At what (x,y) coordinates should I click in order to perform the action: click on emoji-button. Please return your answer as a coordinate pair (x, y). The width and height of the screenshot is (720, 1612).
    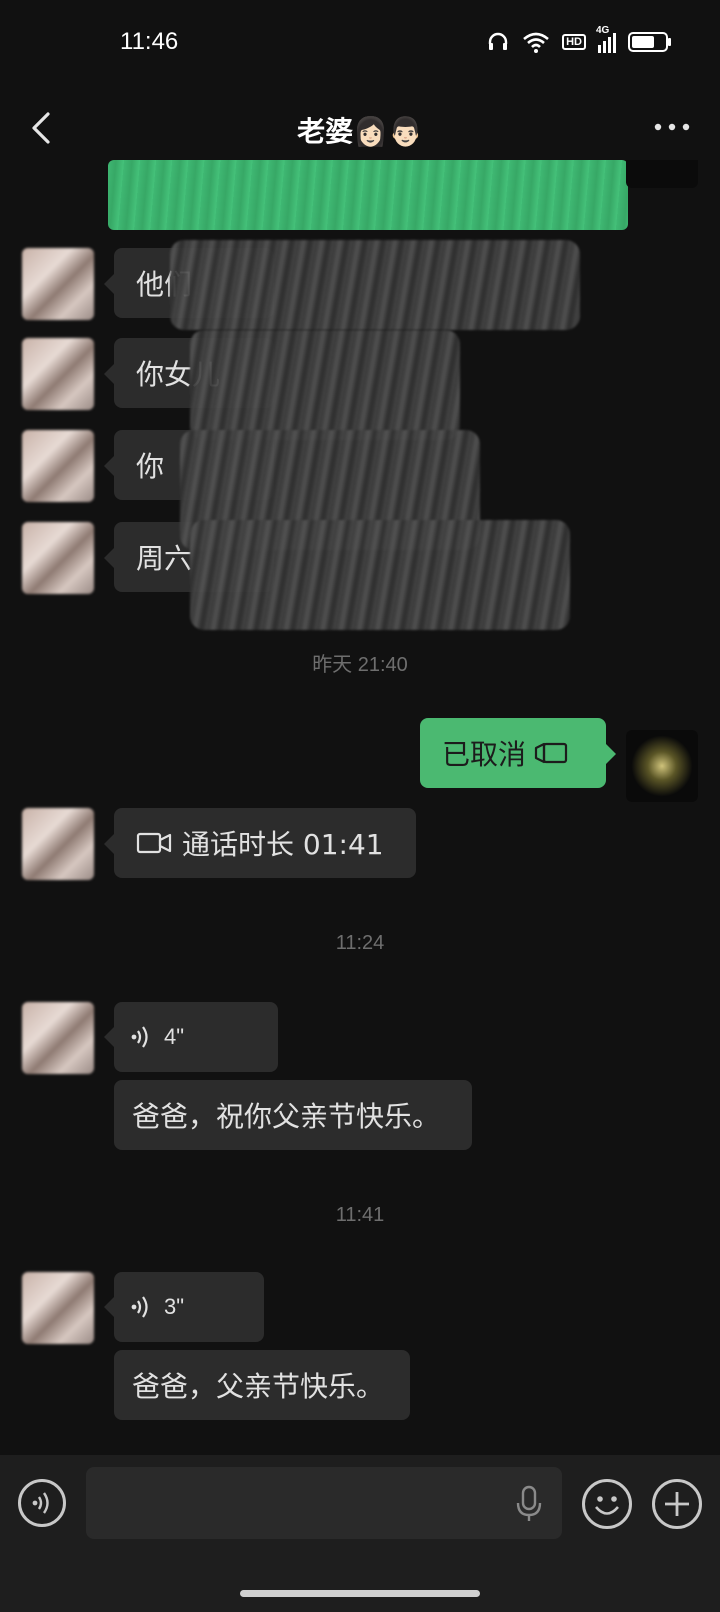
    Looking at the image, I should click on (607, 1504).